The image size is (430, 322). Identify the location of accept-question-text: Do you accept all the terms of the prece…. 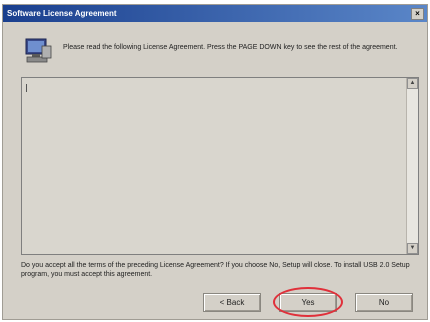
(215, 270).